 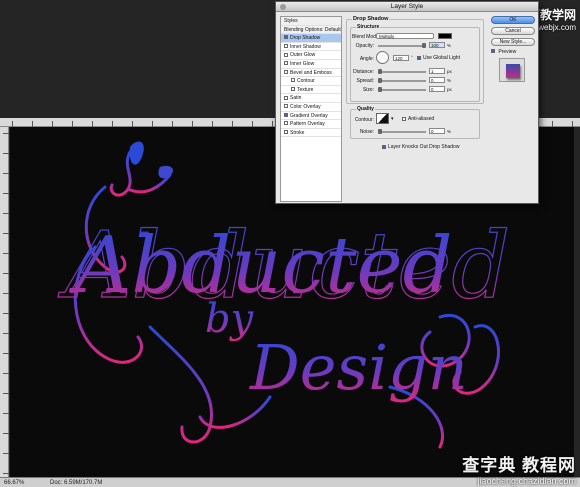 I want to click on styles-list-item: Stroke, so click(x=311, y=133).